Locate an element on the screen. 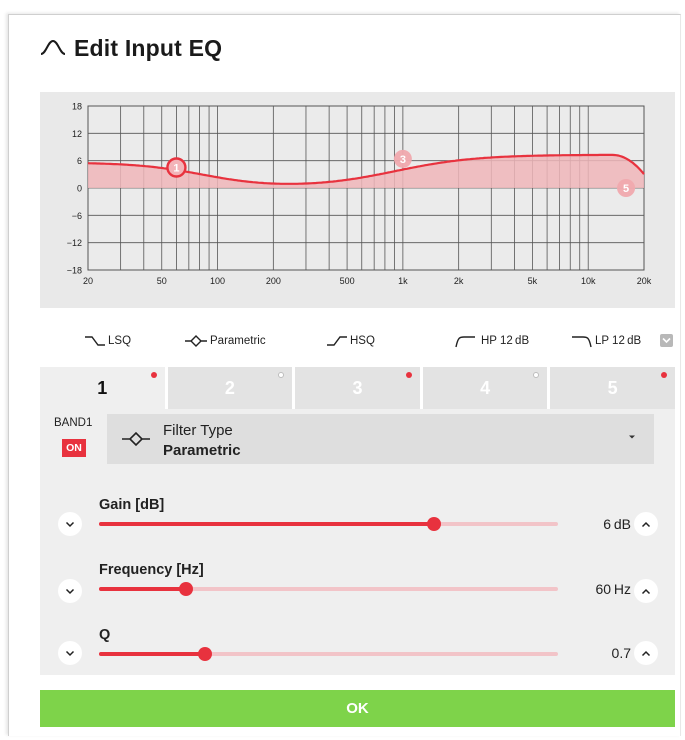  band-tabs: 1 2 3 4 5 is located at coordinates (357, 388).